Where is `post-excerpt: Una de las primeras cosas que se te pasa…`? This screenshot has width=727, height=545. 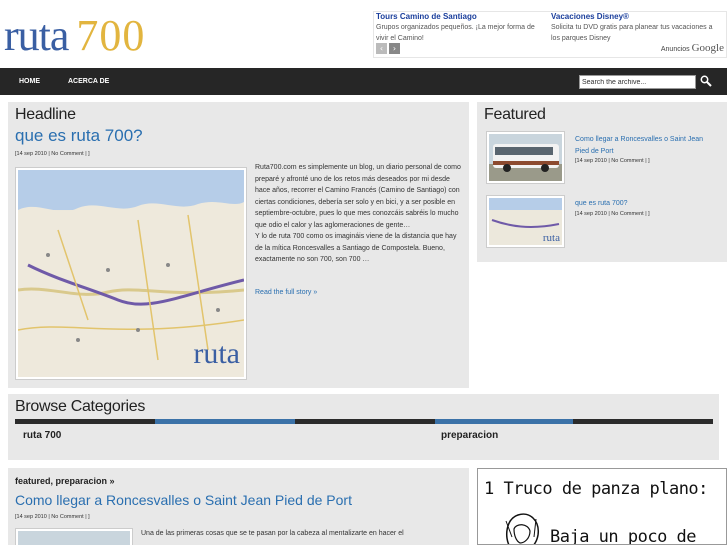 post-excerpt: Una de las primeras cosas que se te pasa… is located at coordinates (272, 533).